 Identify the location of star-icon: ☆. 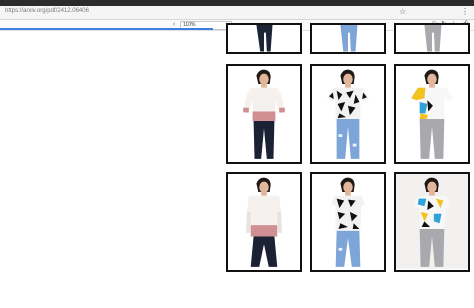
(402, 12).